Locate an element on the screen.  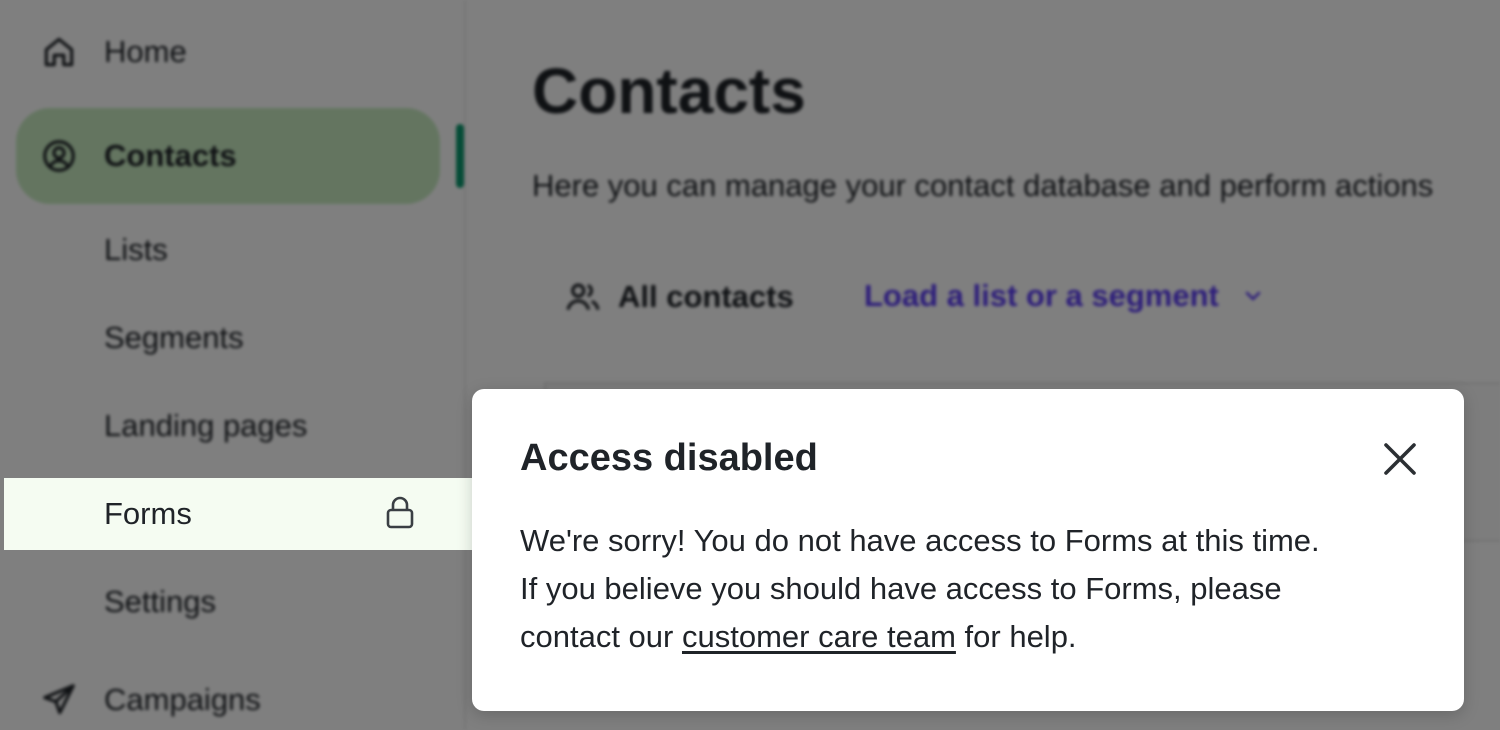
sidebar-item-label: Forms is located at coordinates (148, 513).